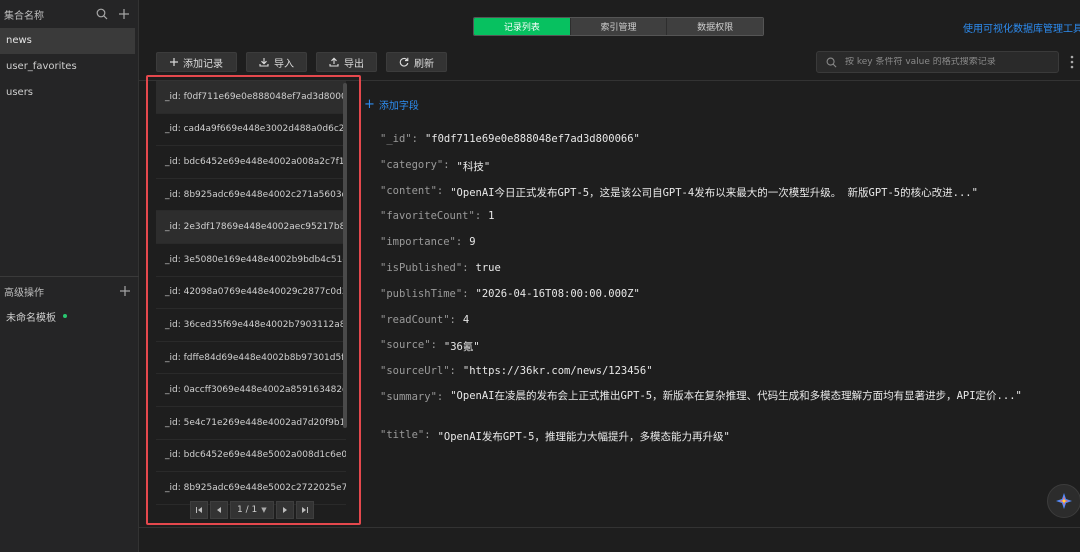  Describe the element at coordinates (415, 371) in the screenshot. I see `field-key: "sourceUrl"` at that location.